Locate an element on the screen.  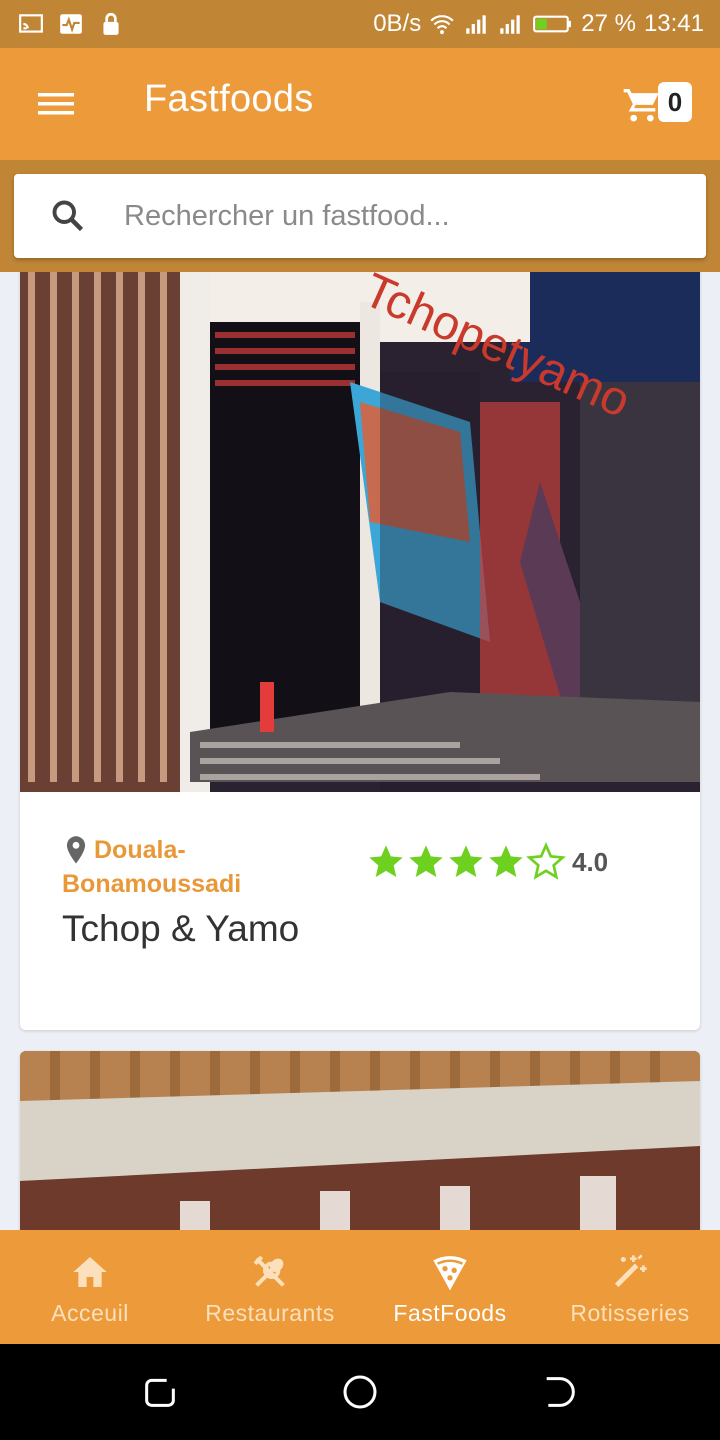
back-icon is located at coordinates (560, 1392).